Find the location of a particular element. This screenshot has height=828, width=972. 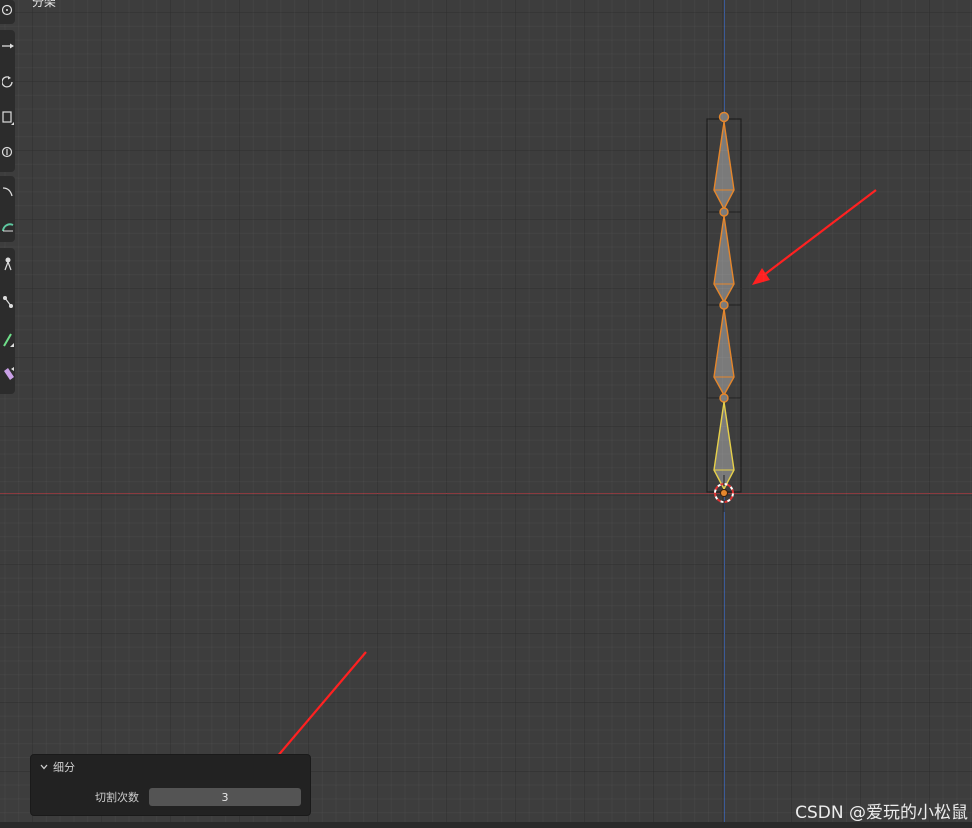

operator-redo-panel: 细分 切割次数 3 is located at coordinates (170, 785).